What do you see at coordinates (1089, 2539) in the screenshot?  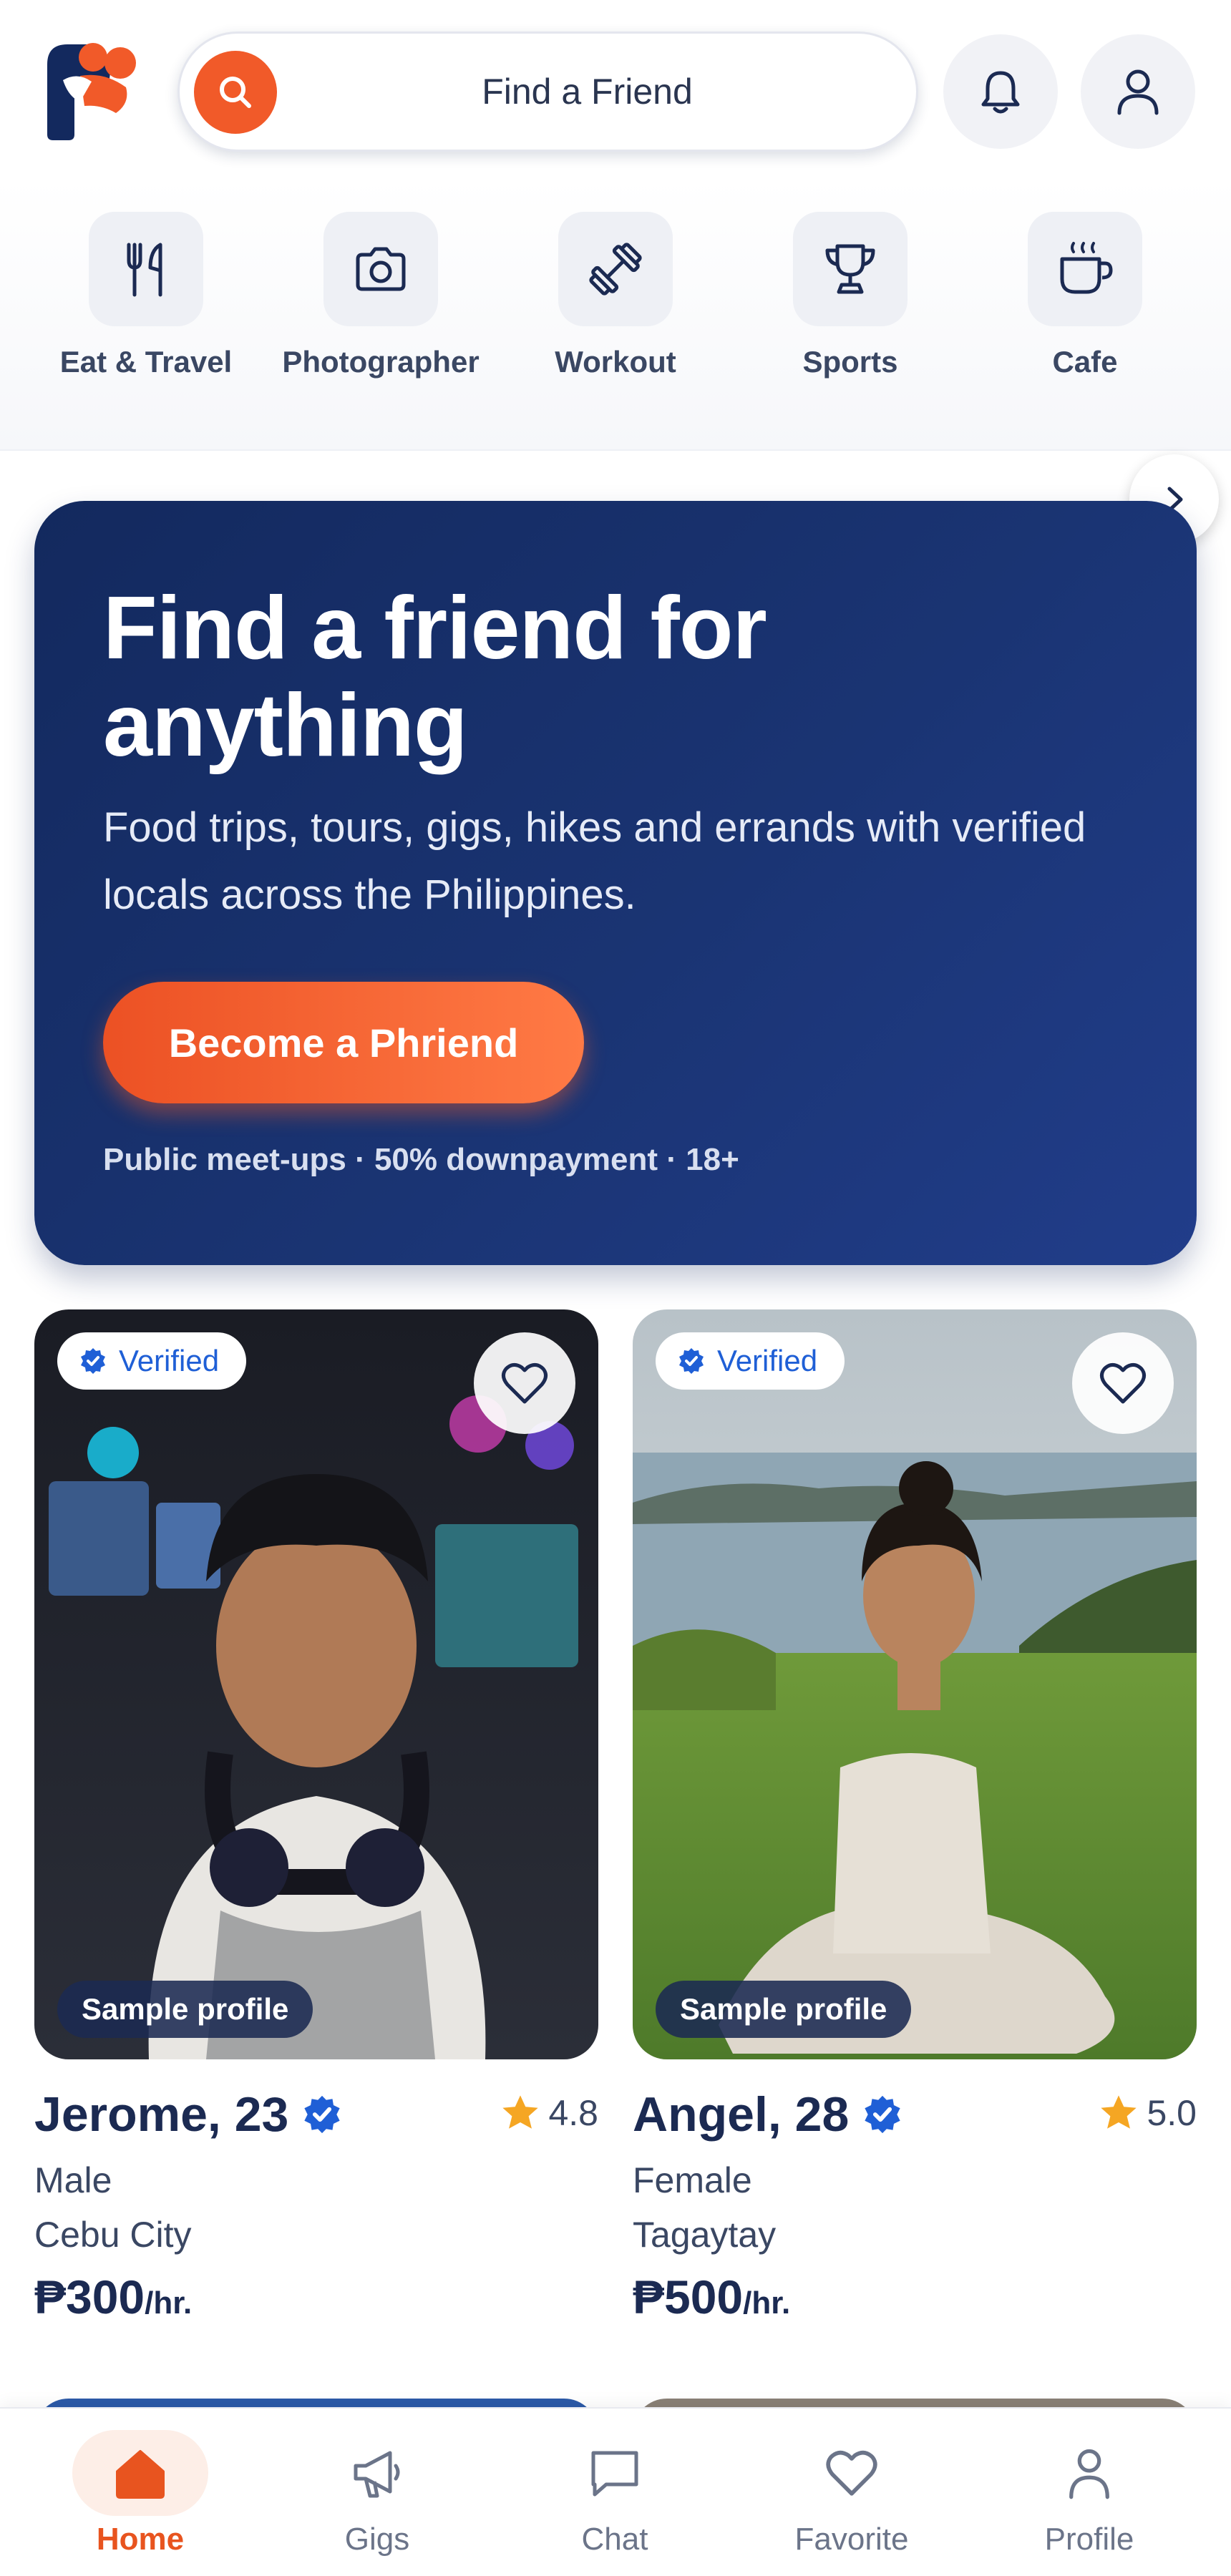 I see `nav-label: Profile` at bounding box center [1089, 2539].